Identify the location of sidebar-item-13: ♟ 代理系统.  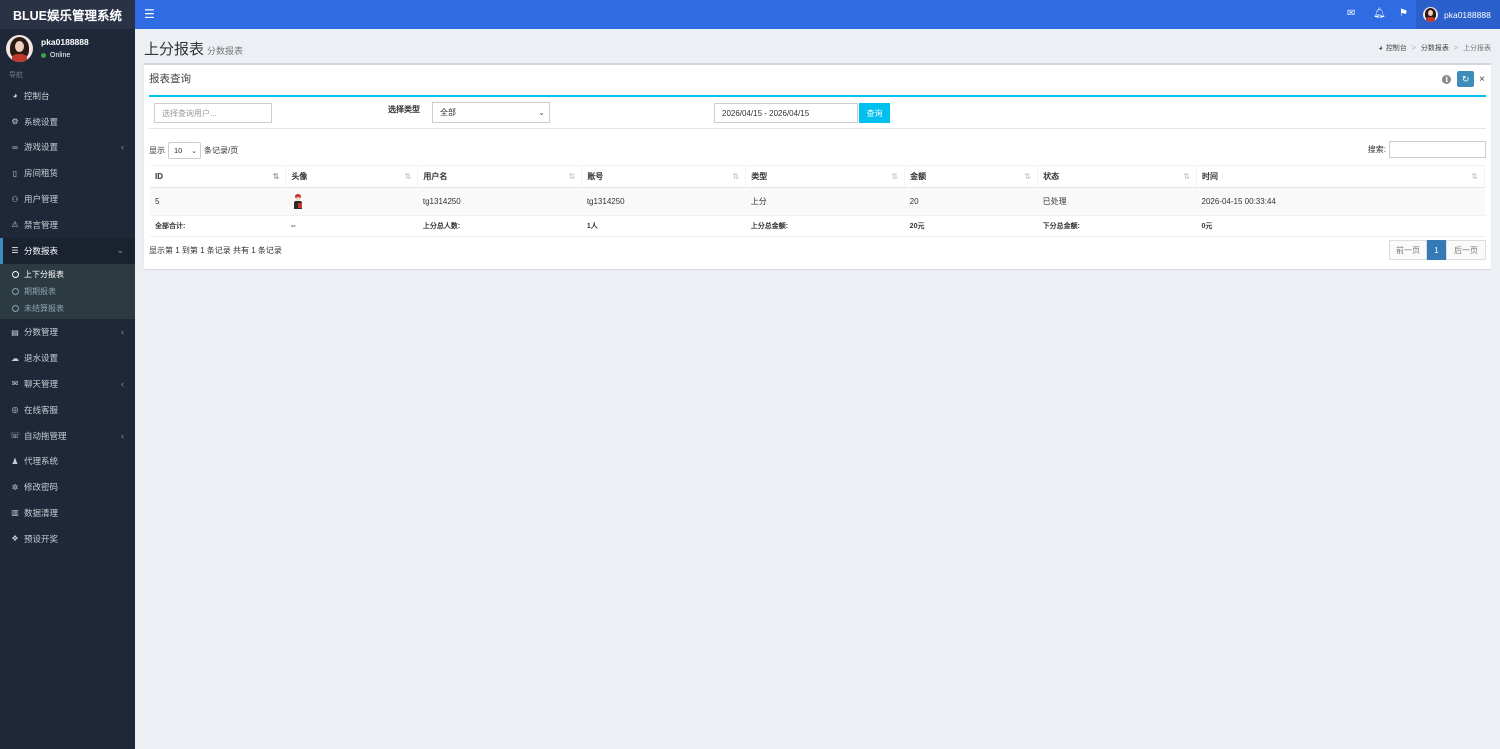
(67, 461).